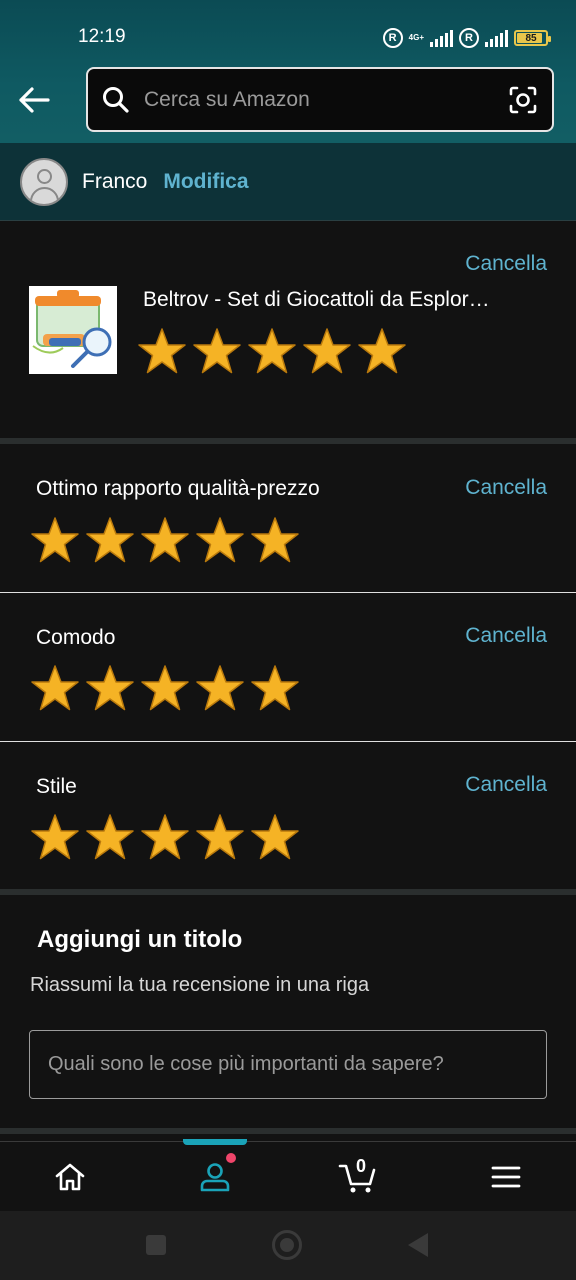  Describe the element at coordinates (469, 38) in the screenshot. I see `sim2-roaming-icon: R` at that location.